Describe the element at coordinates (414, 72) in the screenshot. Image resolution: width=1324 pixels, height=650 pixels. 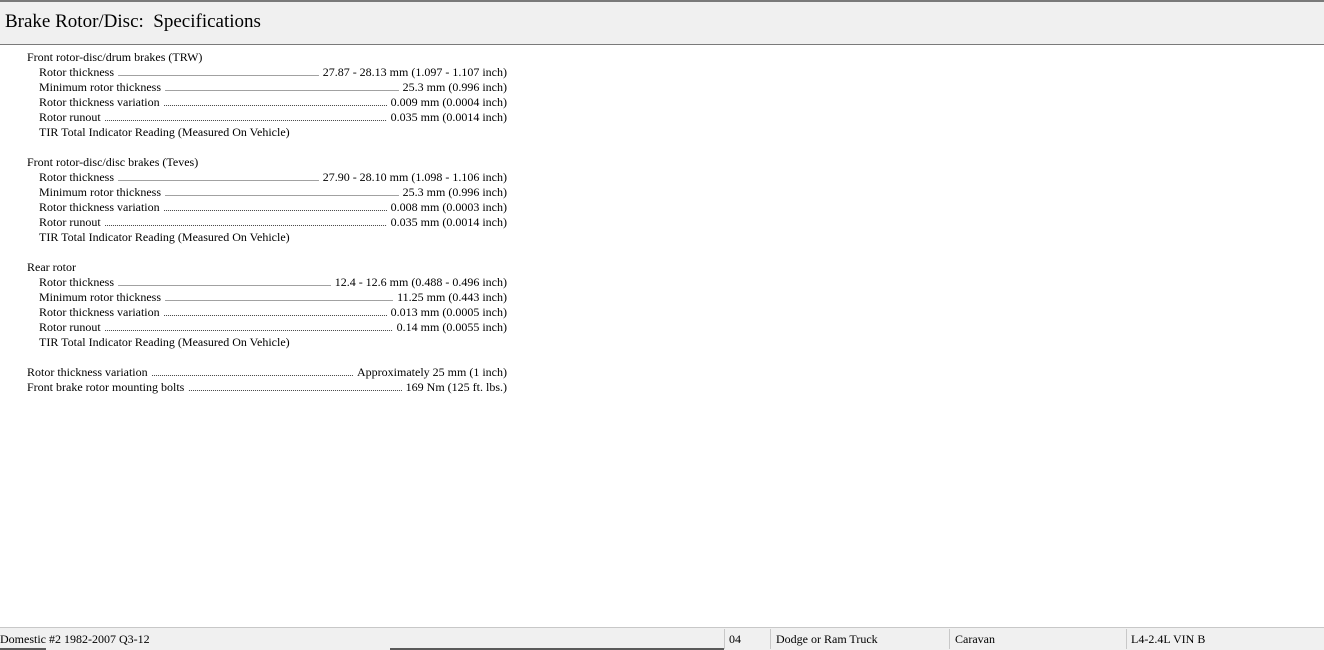
I see `spec-value: 27.87 - 28.13 mm (1.097 - 1.107 inch)` at that location.